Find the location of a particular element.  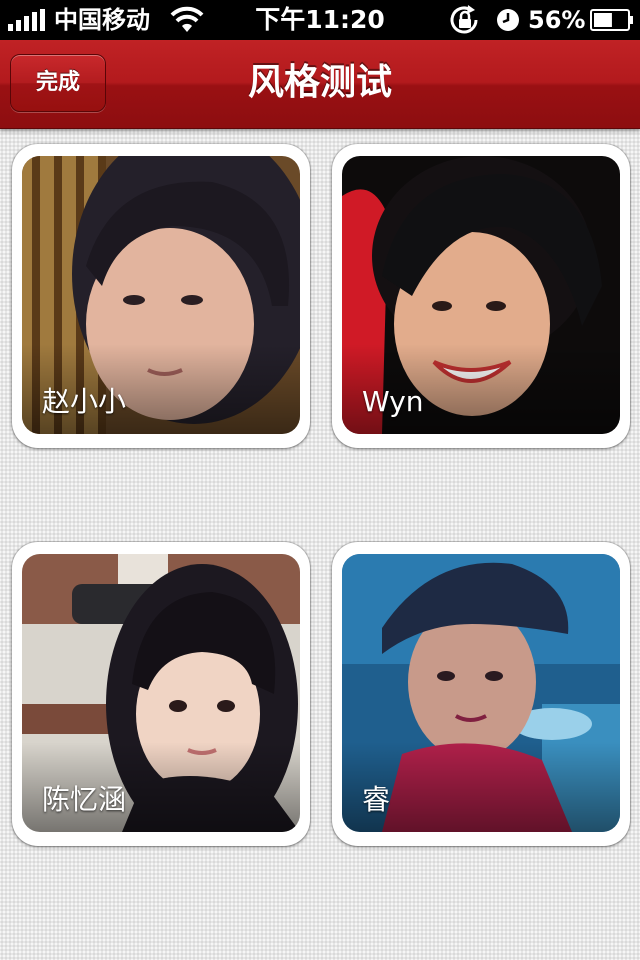

navigation-bar: 完成 风格测试 is located at coordinates (320, 84).